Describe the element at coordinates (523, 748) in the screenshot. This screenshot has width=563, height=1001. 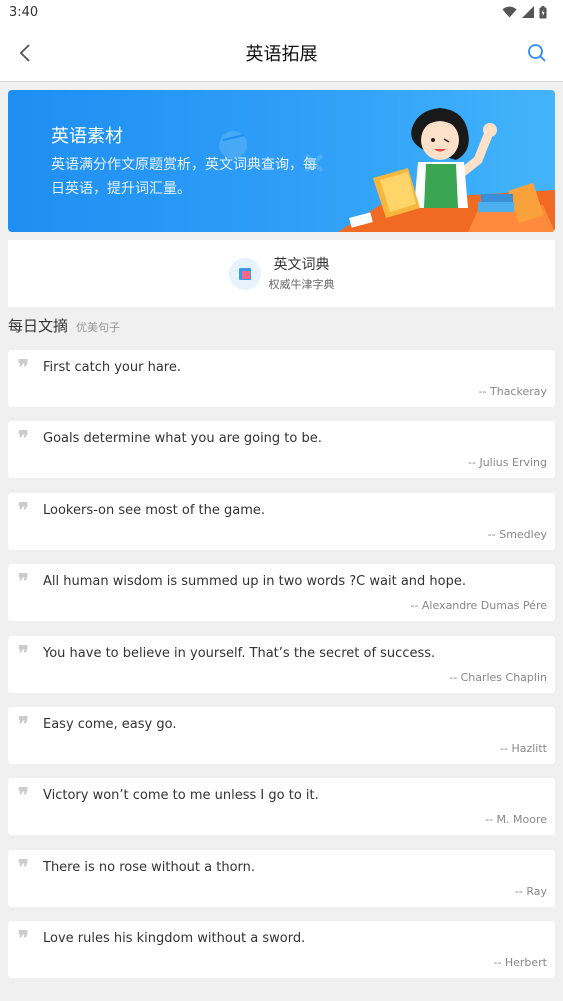
I see `quote-author: -- Hazlitt` at that location.